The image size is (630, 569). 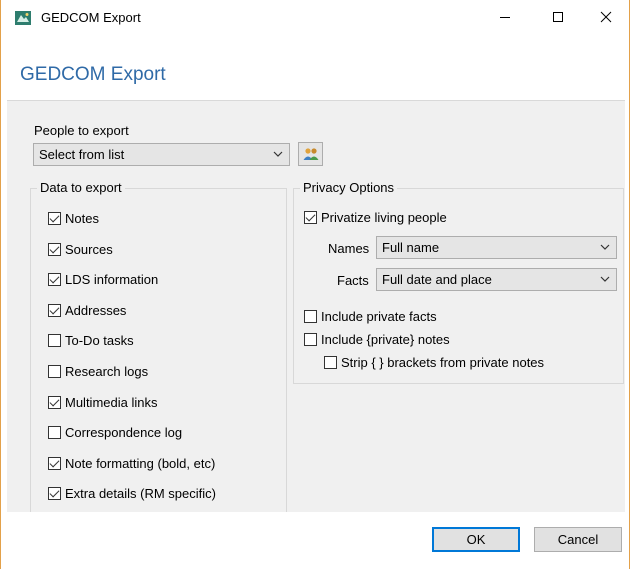 What do you see at coordinates (316, 540) in the screenshot?
I see `dialog-footer: OK Cancel` at bounding box center [316, 540].